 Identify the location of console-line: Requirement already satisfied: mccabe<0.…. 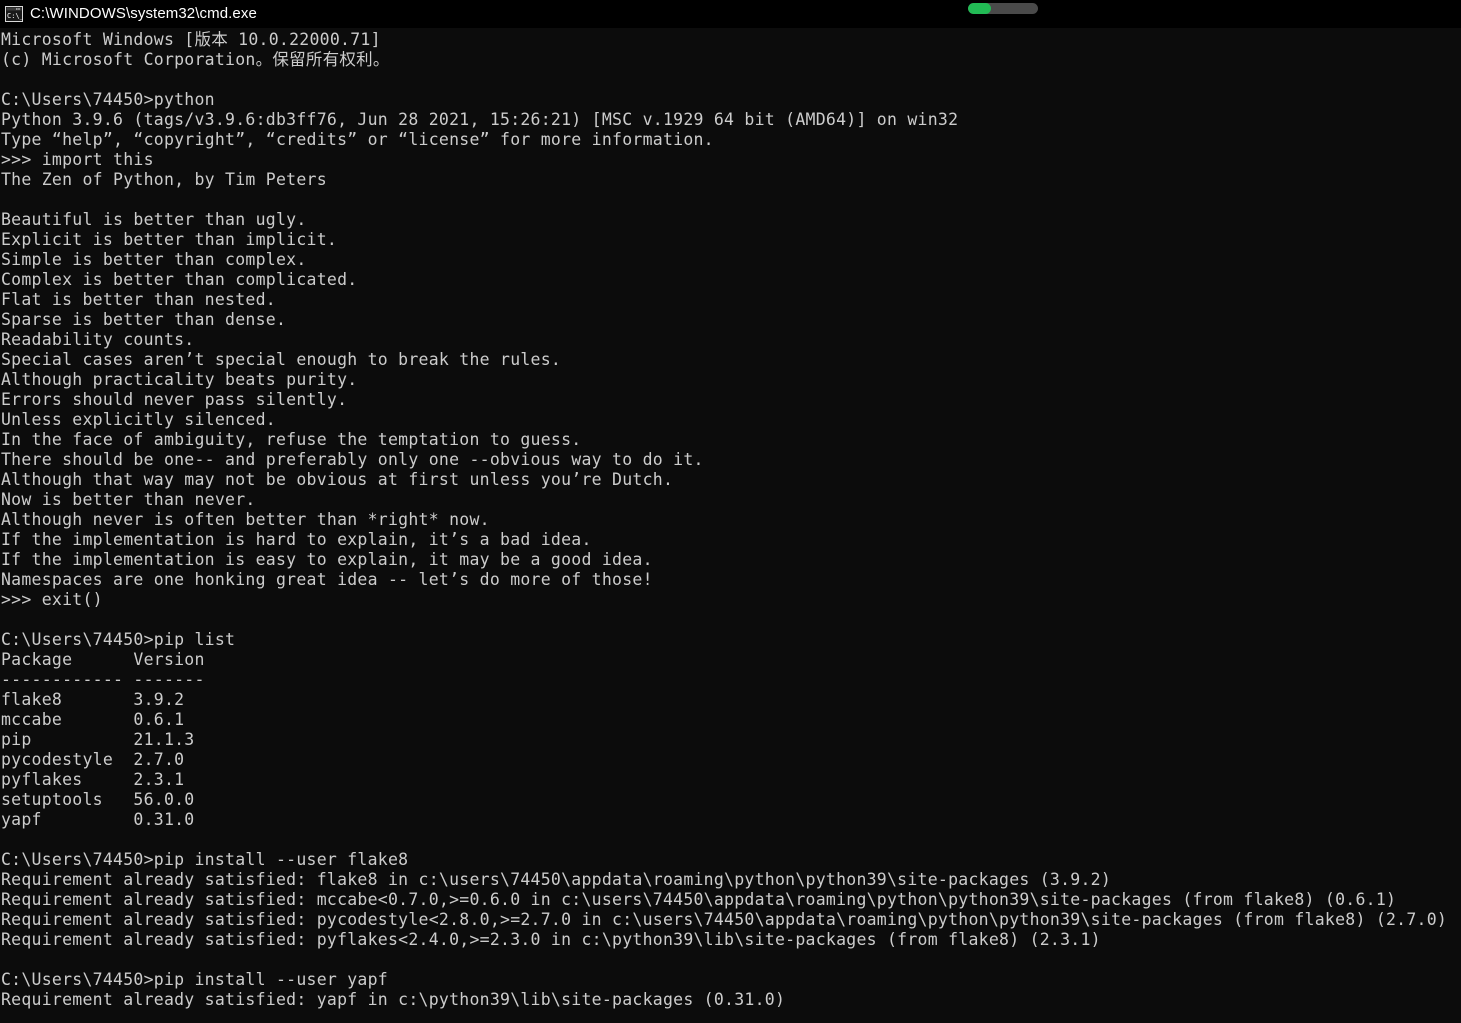
(699, 899).